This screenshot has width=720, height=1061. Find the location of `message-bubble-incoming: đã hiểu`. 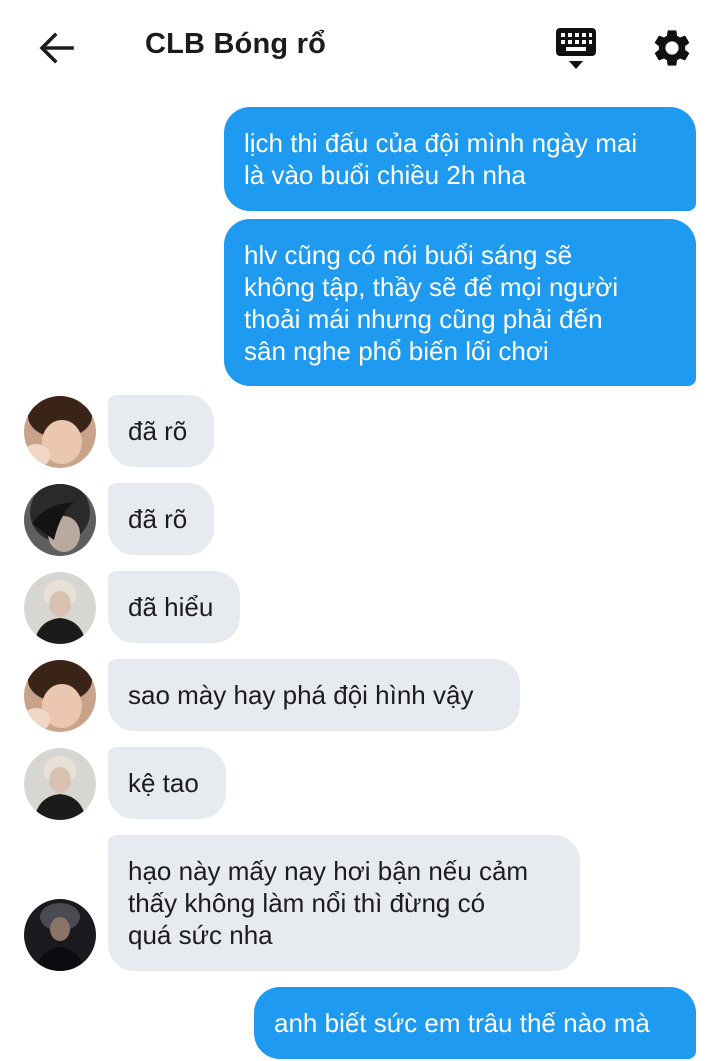

message-bubble-incoming: đã hiểu is located at coordinates (174, 607).